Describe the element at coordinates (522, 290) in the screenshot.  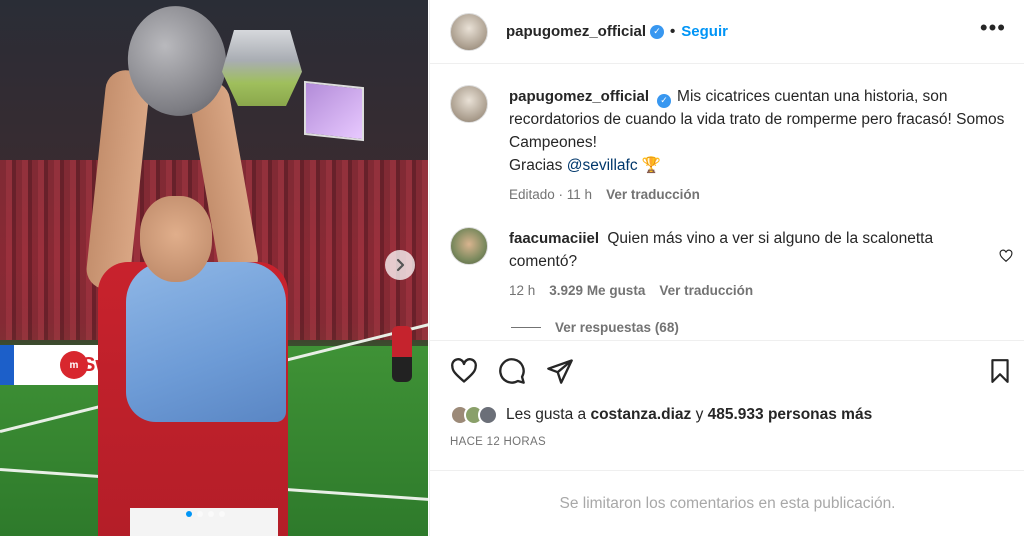
I see `comment-time: 12 h` at that location.